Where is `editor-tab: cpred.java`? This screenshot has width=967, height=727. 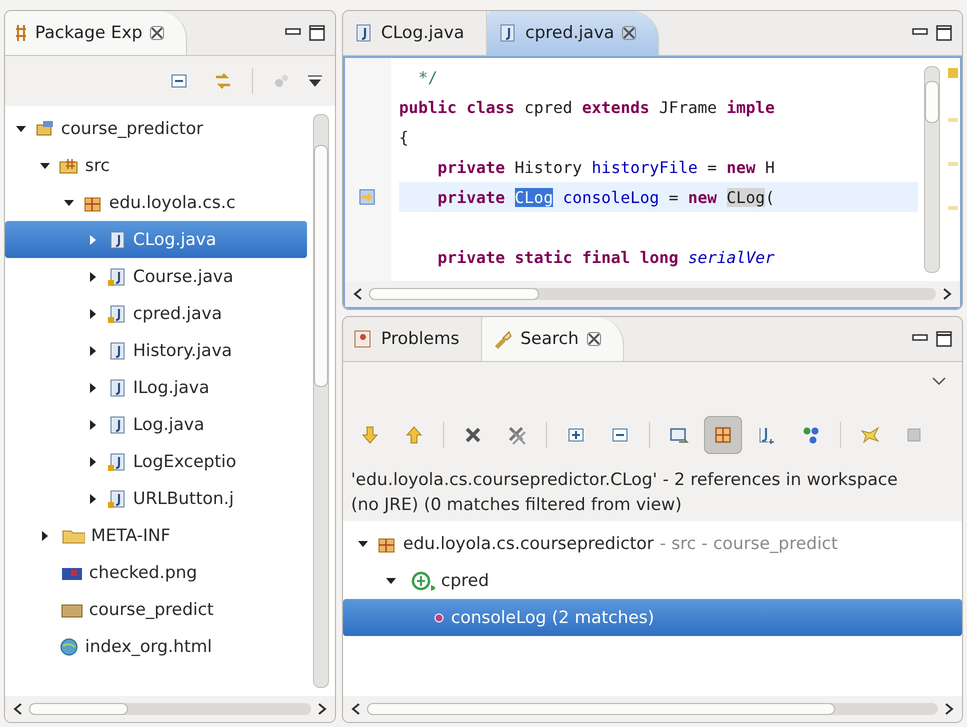 editor-tab: cpred.java is located at coordinates (573, 33).